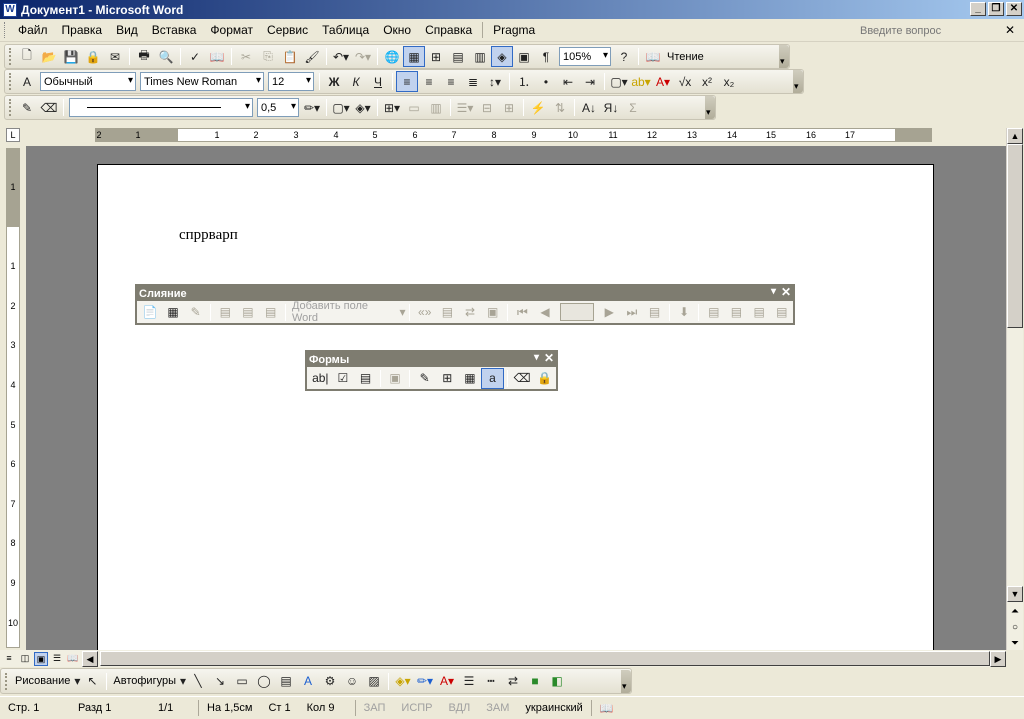 The width and height of the screenshot is (1024, 719). I want to click on align-center-icon: ≡, so click(429, 81).